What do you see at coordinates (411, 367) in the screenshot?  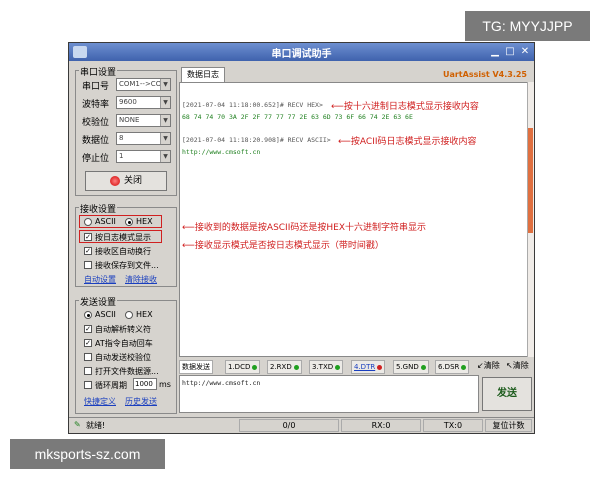 I see `pin-gnd: 5.GND` at bounding box center [411, 367].